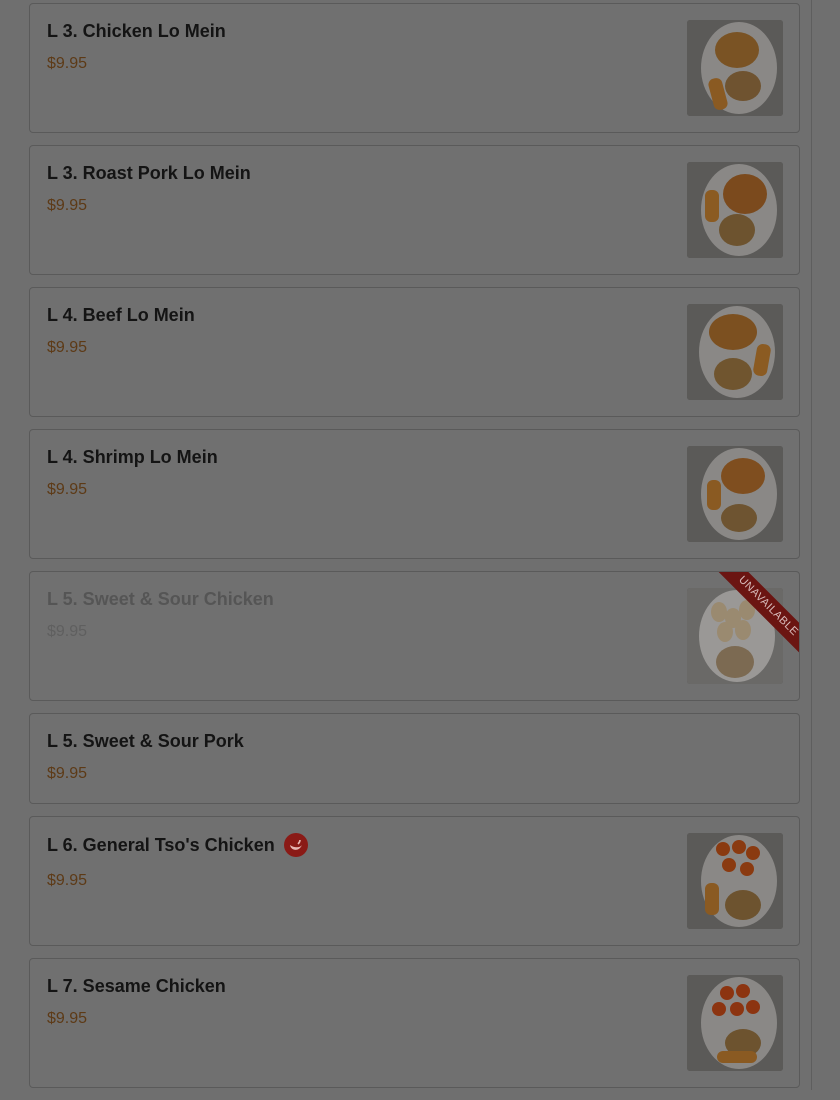 The height and width of the screenshot is (1100, 840). What do you see at coordinates (145, 741) in the screenshot?
I see `menu-item-name: L 5. Sweet & Sour Pork` at bounding box center [145, 741].